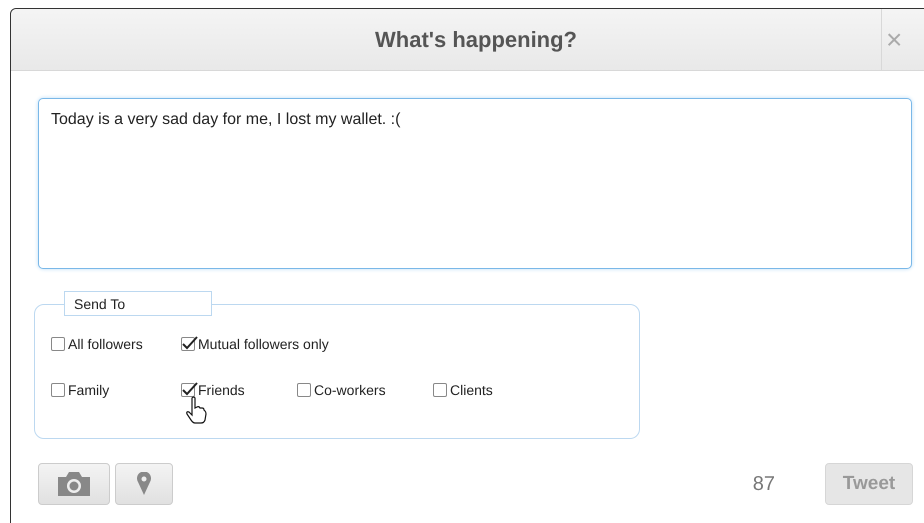  I want to click on camera-button, so click(74, 484).